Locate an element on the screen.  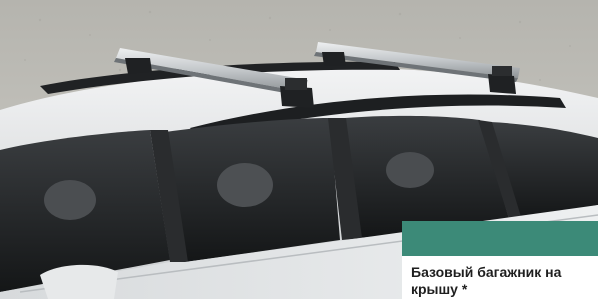
caption-title: Базовый багажник на крышу * is located at coordinates (486, 280).